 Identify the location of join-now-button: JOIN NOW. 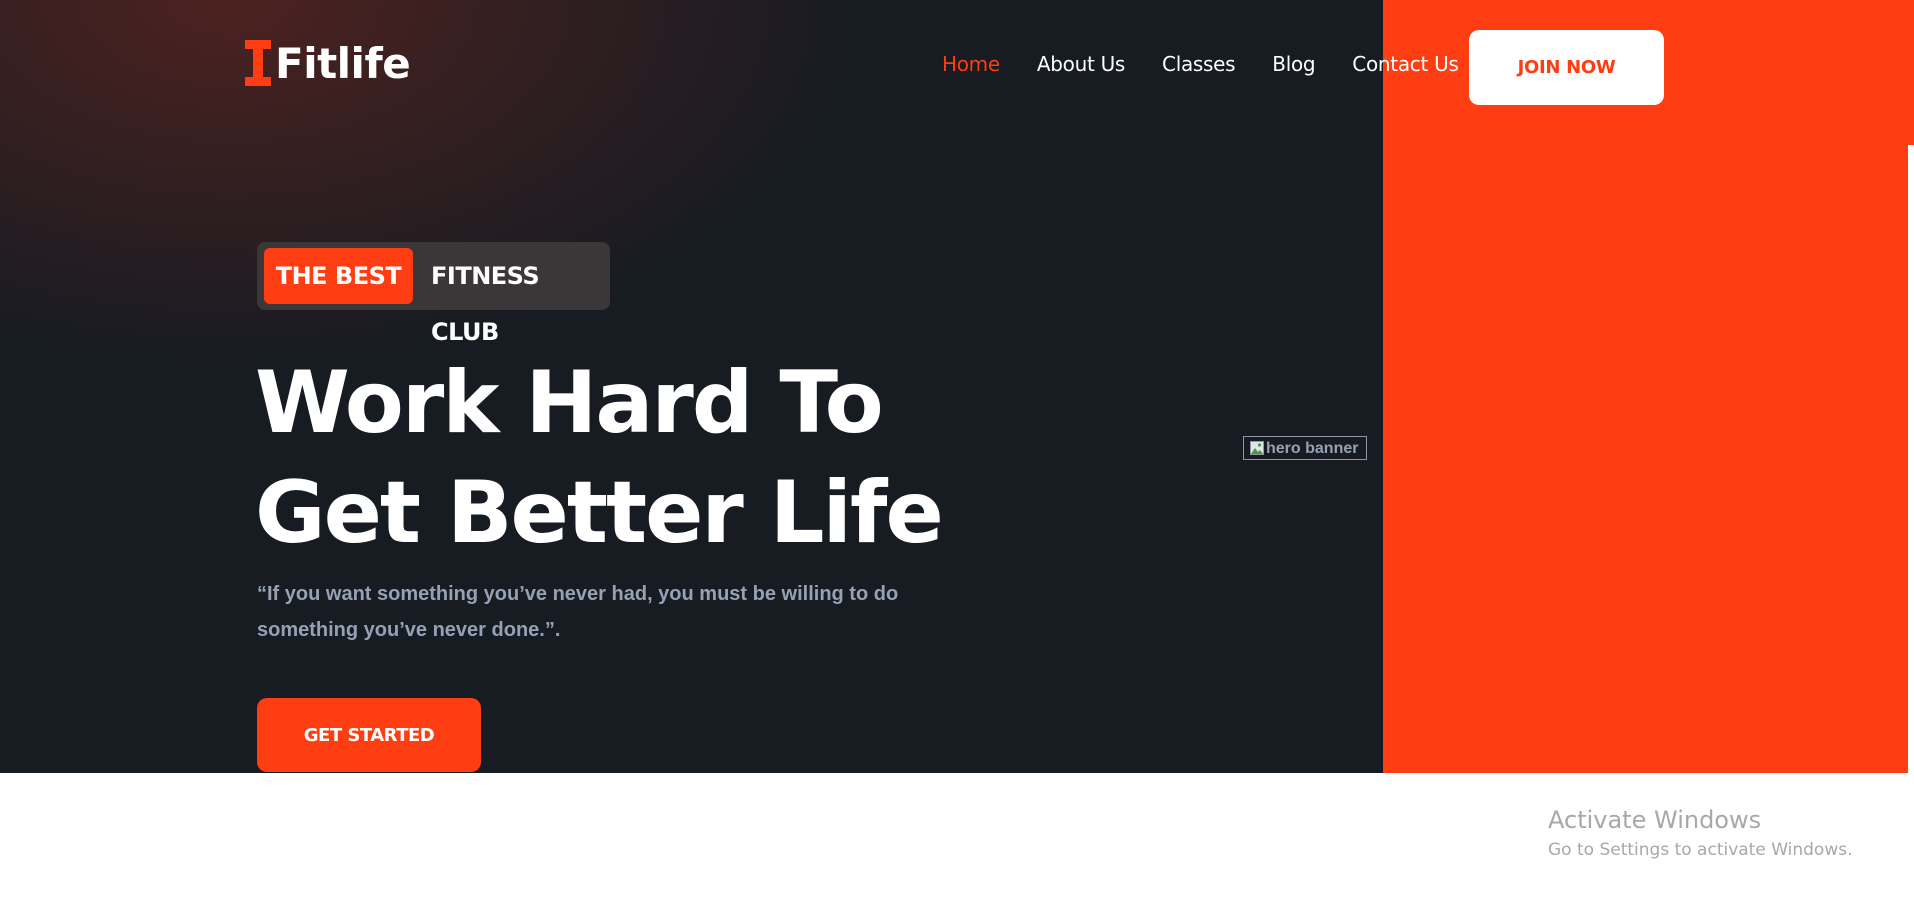
(1566, 67).